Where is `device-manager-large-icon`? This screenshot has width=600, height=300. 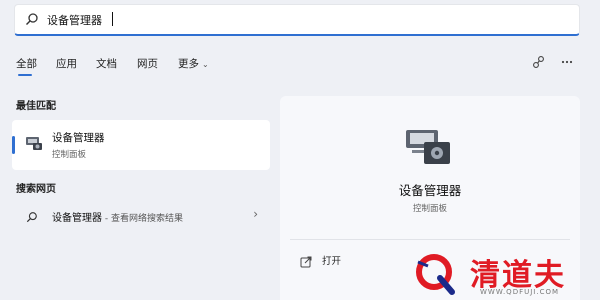
device-manager-large-icon is located at coordinates (428, 148).